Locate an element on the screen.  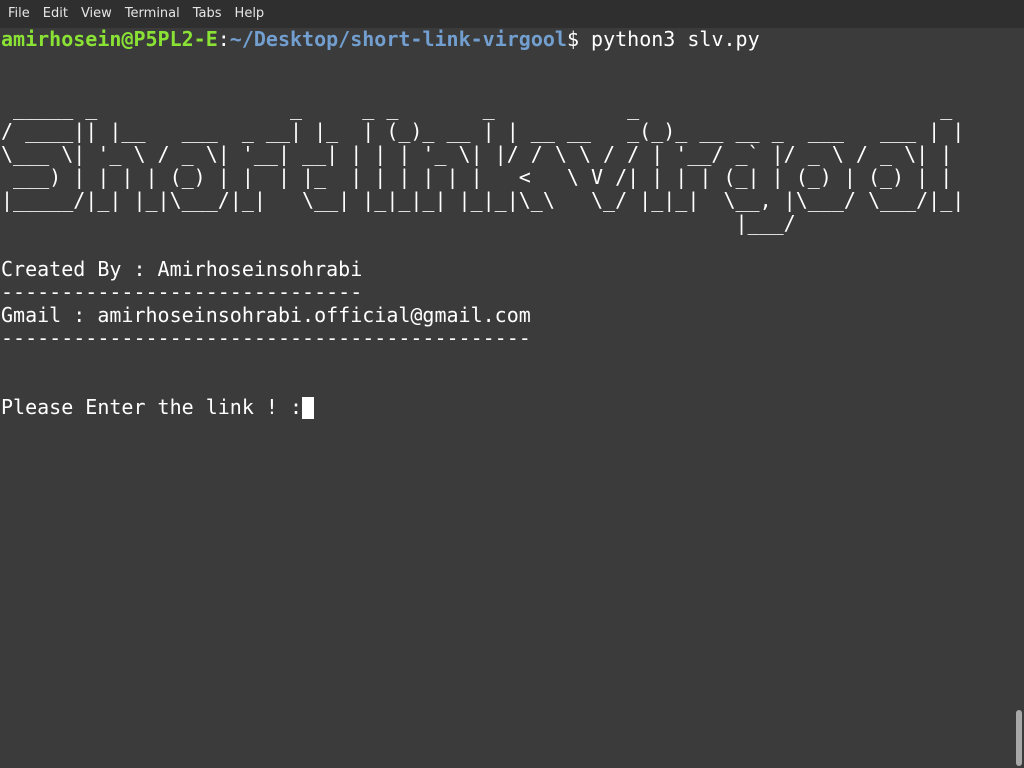
menu-terminal: Terminal is located at coordinates (154, 14).